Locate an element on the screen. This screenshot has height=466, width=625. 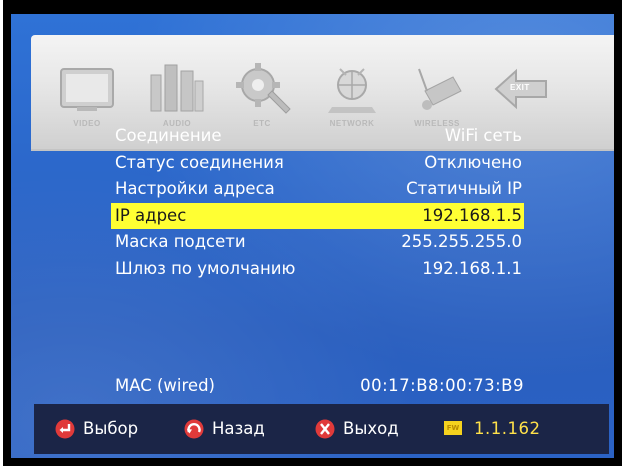
setting-row-connection: Соединение WiFi сеть is located at coordinates (317, 136).